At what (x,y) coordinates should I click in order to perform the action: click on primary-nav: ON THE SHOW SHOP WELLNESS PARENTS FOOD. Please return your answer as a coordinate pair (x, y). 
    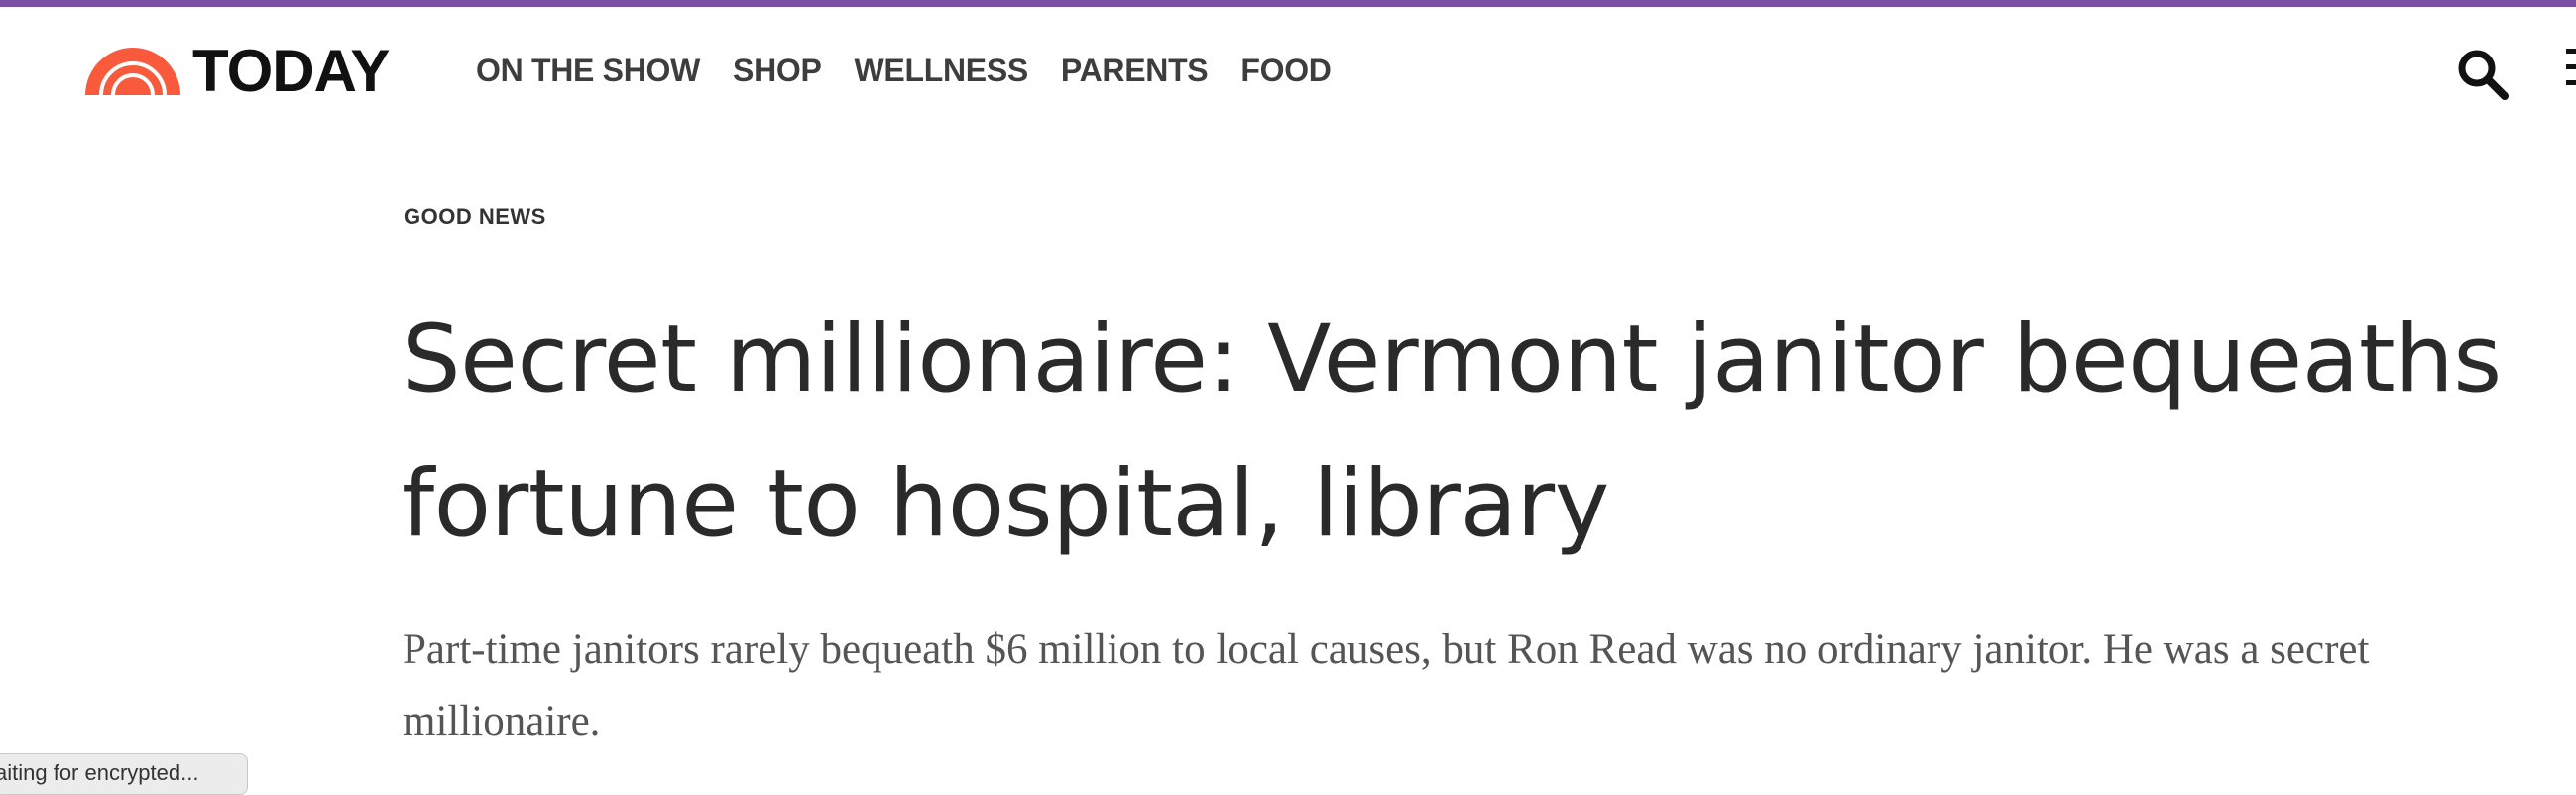
    Looking at the image, I should click on (920, 70).